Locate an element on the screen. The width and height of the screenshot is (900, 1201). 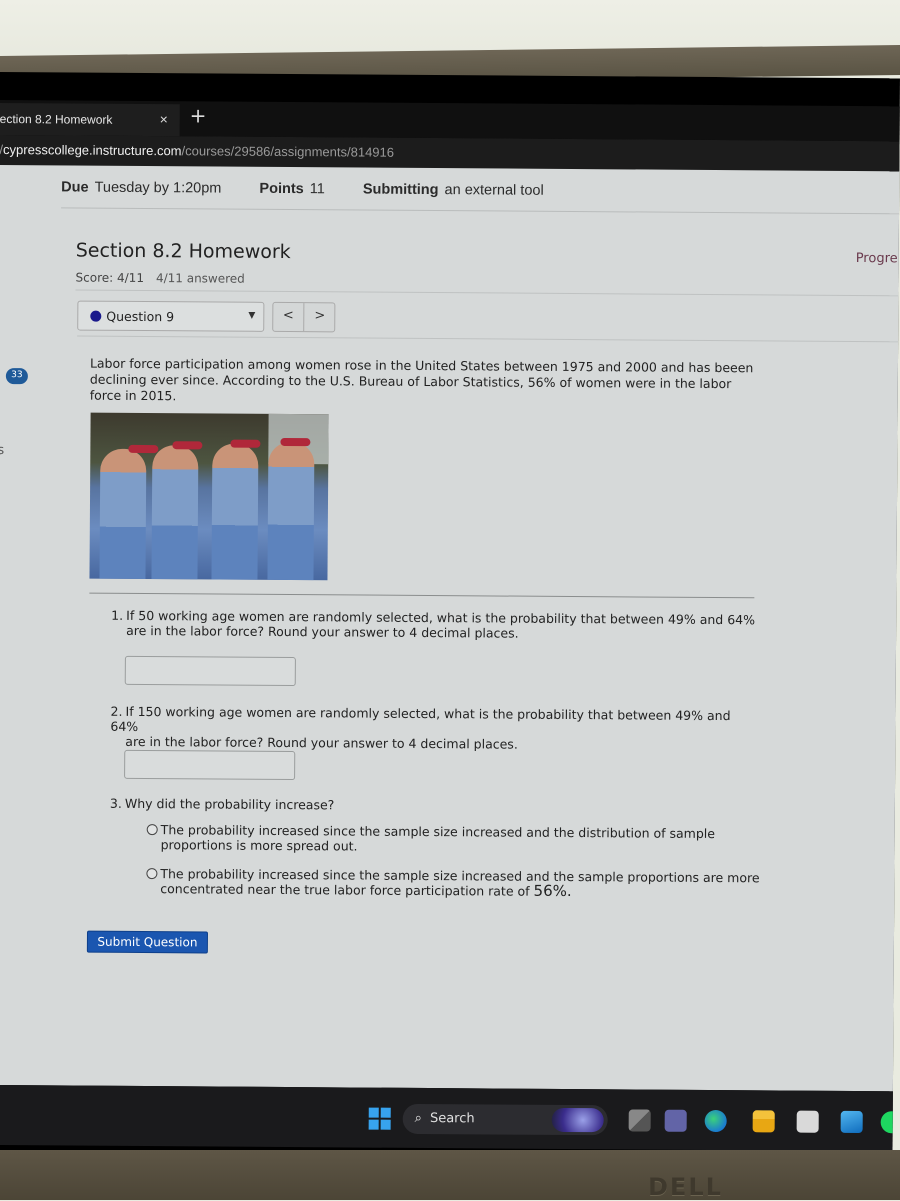
task-view-icon is located at coordinates (639, 1120).